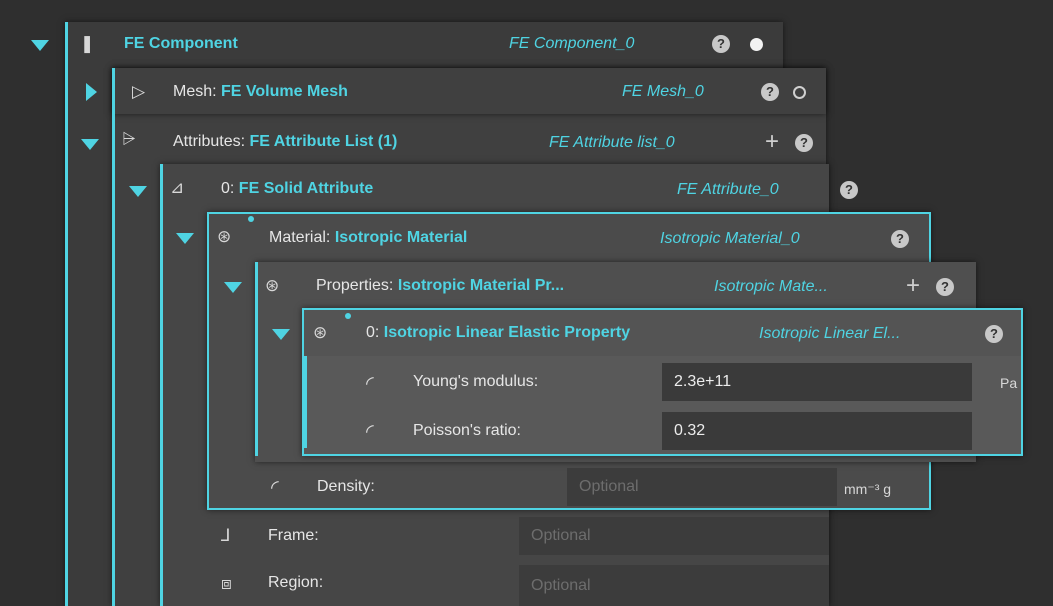  Describe the element at coordinates (323, 141) in the screenshot. I see `attributes-value: FE Attribute List (1)` at that location.